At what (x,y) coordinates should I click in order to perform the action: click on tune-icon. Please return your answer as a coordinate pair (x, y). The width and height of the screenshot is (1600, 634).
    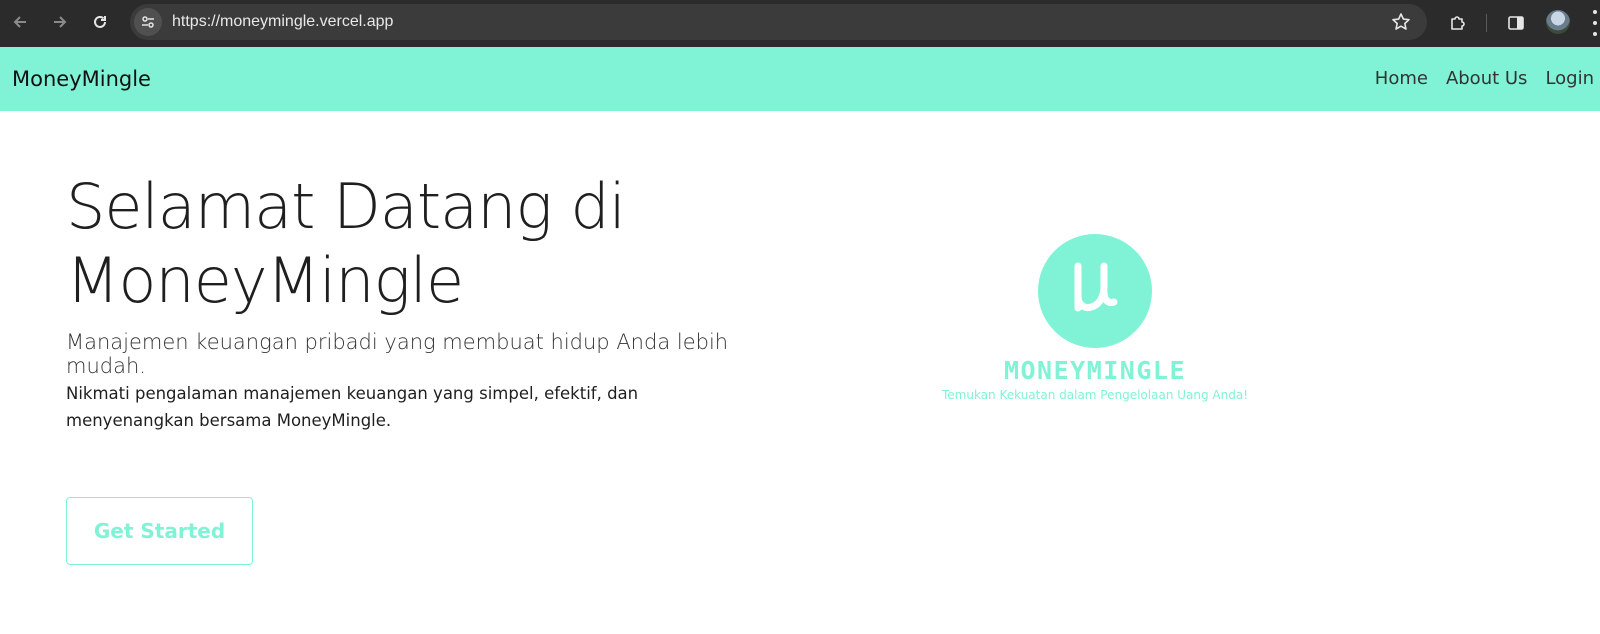
    Looking at the image, I should click on (148, 22).